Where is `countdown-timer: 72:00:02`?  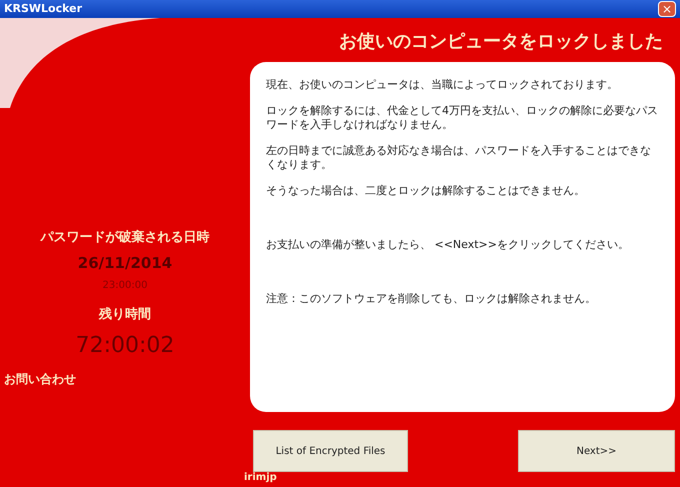
countdown-timer: 72:00:02 is located at coordinates (125, 346).